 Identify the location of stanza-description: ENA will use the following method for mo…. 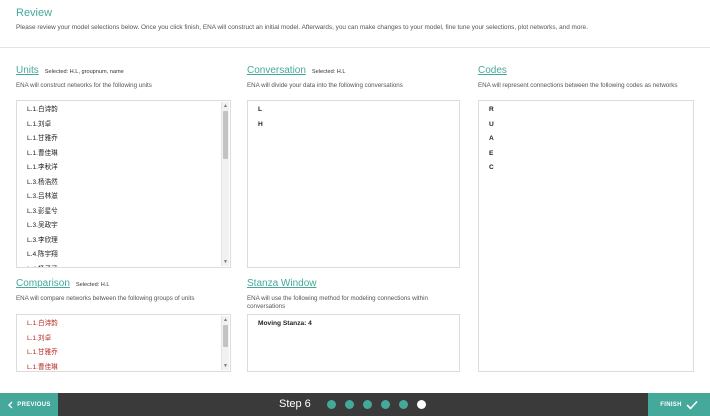
(337, 303).